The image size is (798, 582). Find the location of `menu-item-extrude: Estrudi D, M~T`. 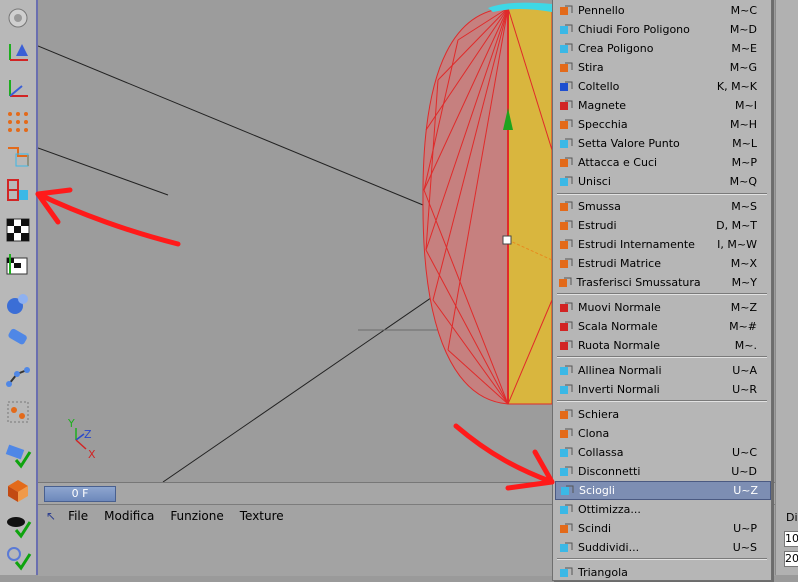

menu-item-extrude: Estrudi D, M~T is located at coordinates (662, 225).